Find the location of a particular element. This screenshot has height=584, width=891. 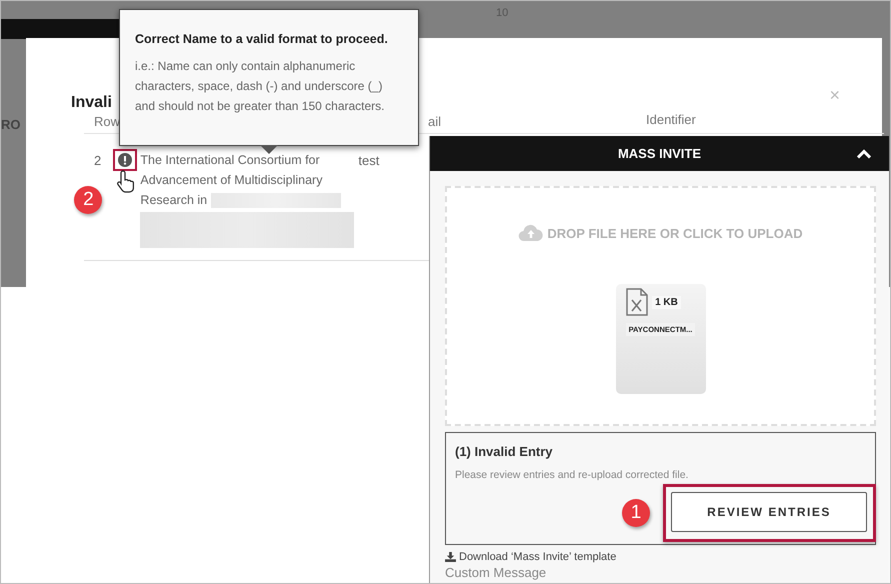

review-entries-button: REVIEW ENTRIES is located at coordinates (769, 512).